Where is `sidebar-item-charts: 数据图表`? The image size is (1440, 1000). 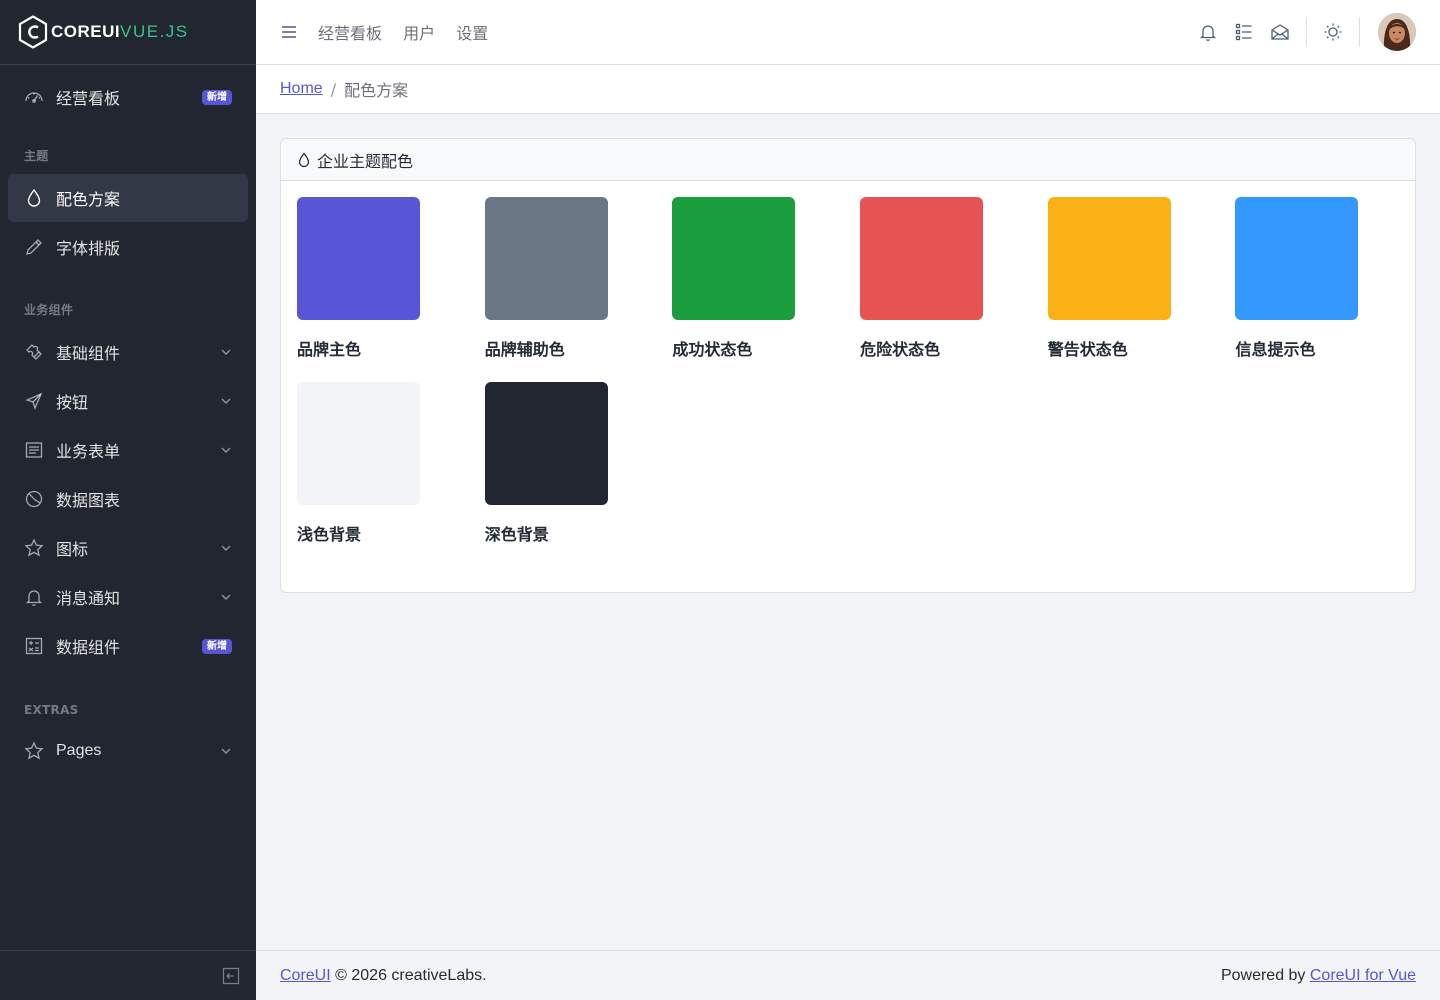
sidebar-item-charts: 数据图表 is located at coordinates (128, 499).